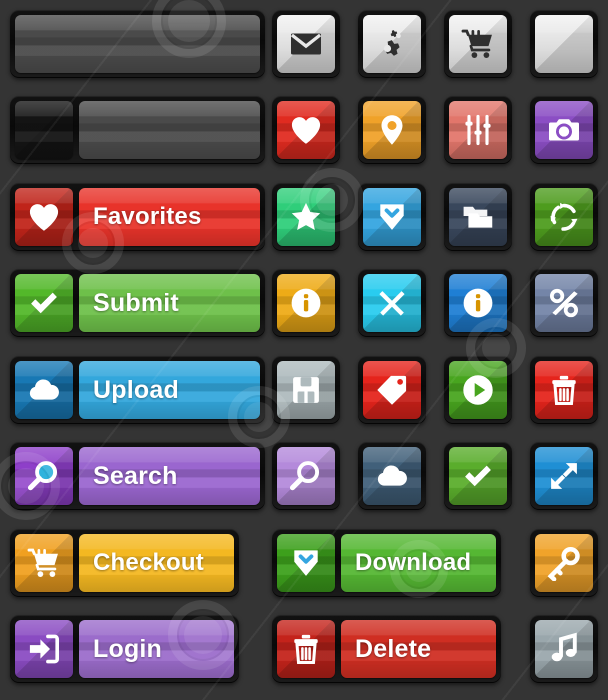  I want to click on delete-button, so click(564, 390).